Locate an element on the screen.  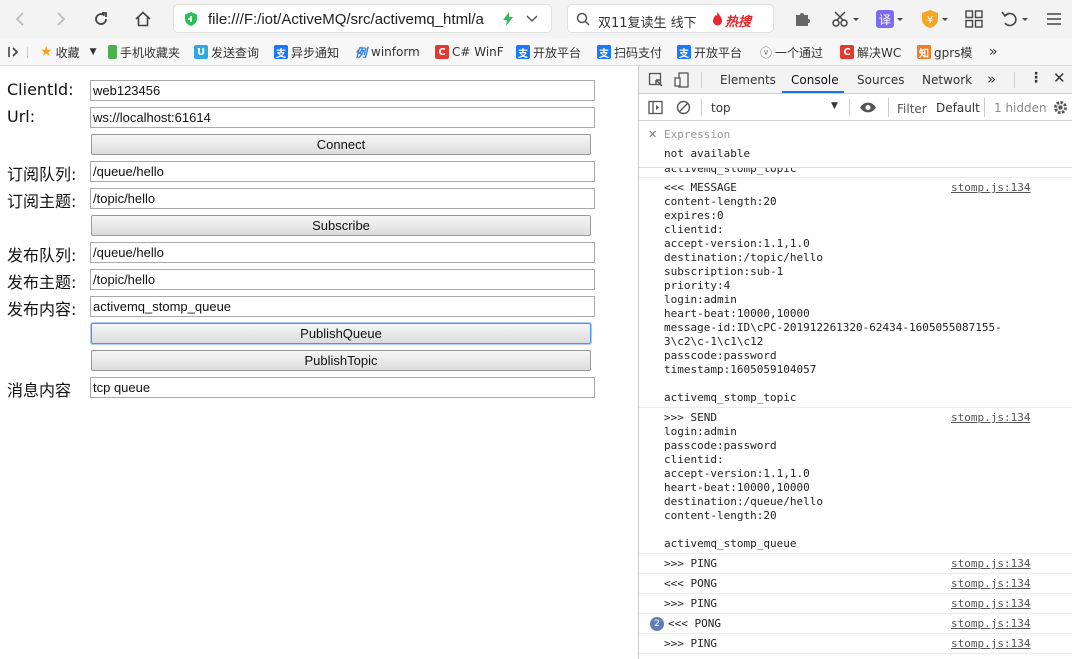
subscribe-topic-input is located at coordinates (342, 198).